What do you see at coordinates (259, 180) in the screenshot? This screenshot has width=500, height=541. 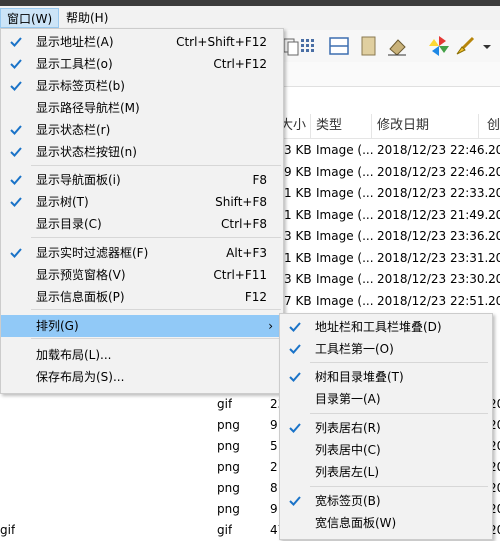 I see `menu-item-shortcut: F8` at bounding box center [259, 180].